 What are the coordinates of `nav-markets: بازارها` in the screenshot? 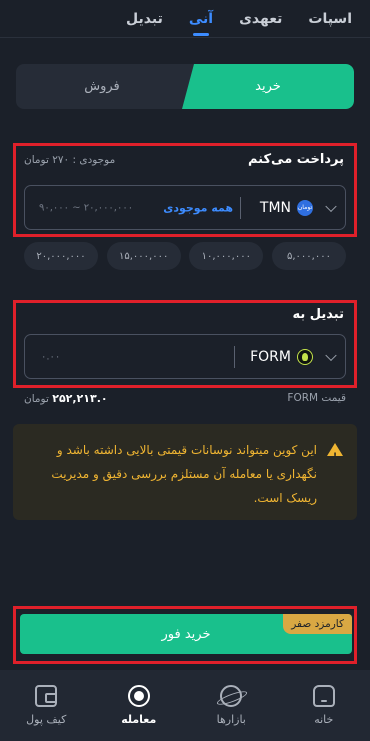 It's located at (231, 705).